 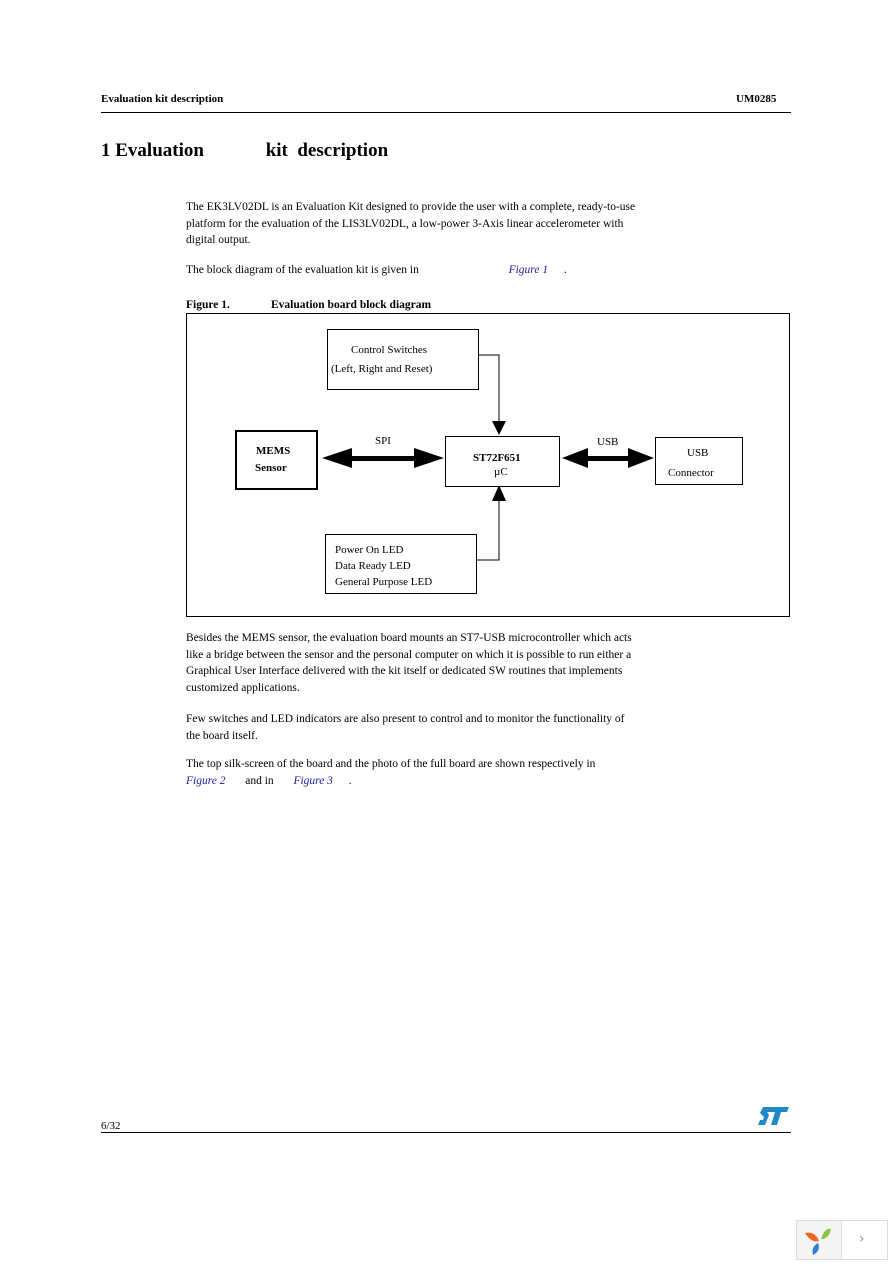 I want to click on running-header-doc-id: UM0285, so click(x=756, y=99).